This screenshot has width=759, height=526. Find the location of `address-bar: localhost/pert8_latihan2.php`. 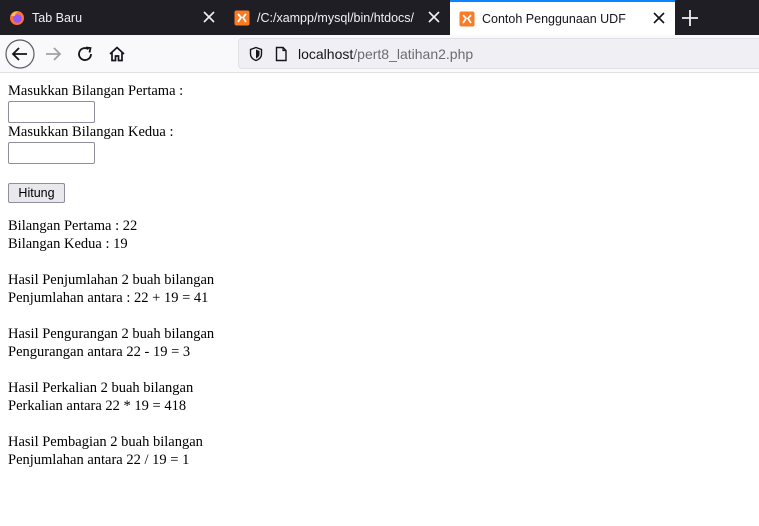

address-bar: localhost/pert8_latihan2.php is located at coordinates (498, 53).